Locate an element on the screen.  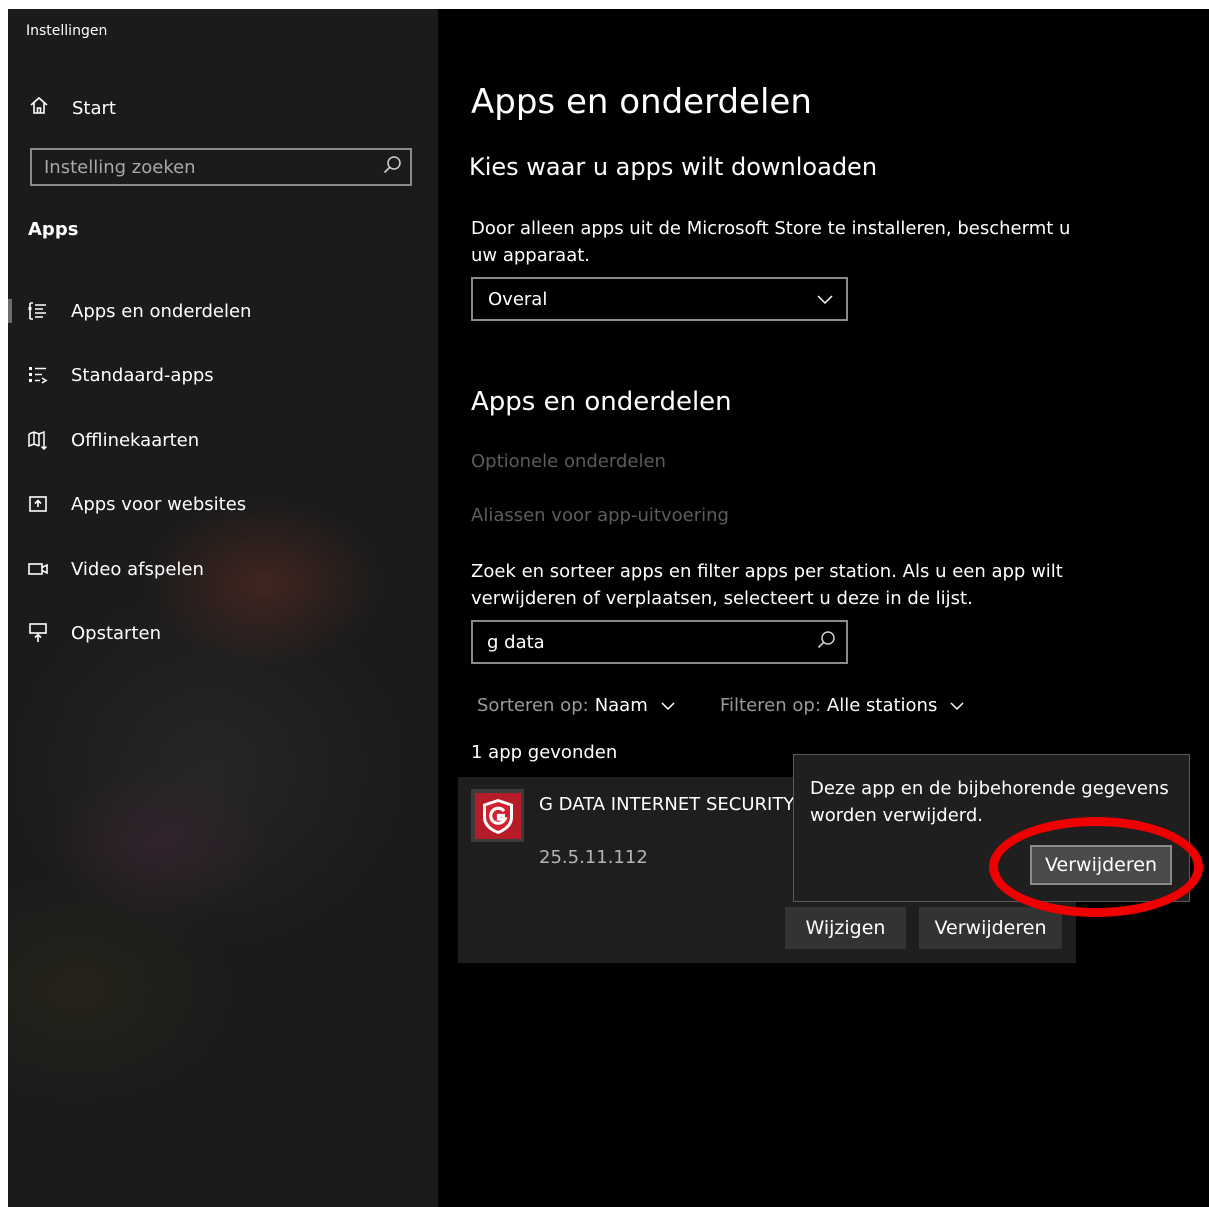
sidebar-item-label: Apps voor websites is located at coordinates (159, 504).